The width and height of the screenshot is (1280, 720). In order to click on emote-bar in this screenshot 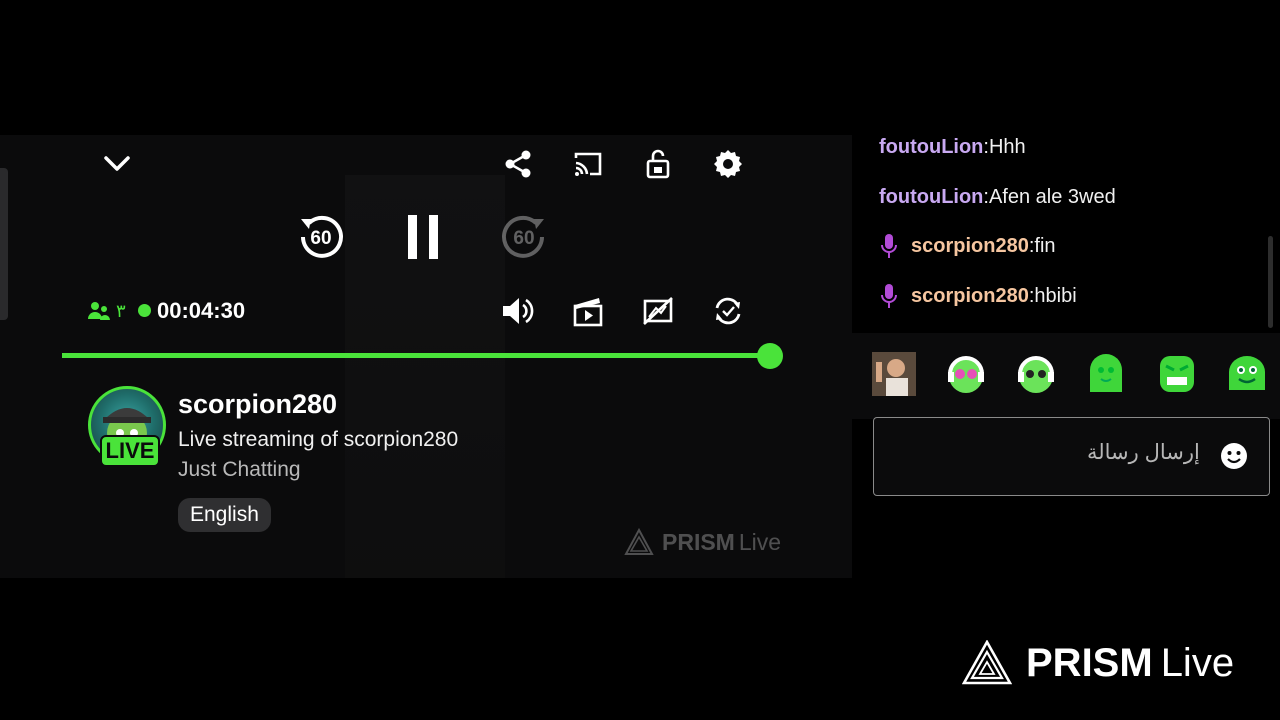, I will do `click(1066, 376)`.